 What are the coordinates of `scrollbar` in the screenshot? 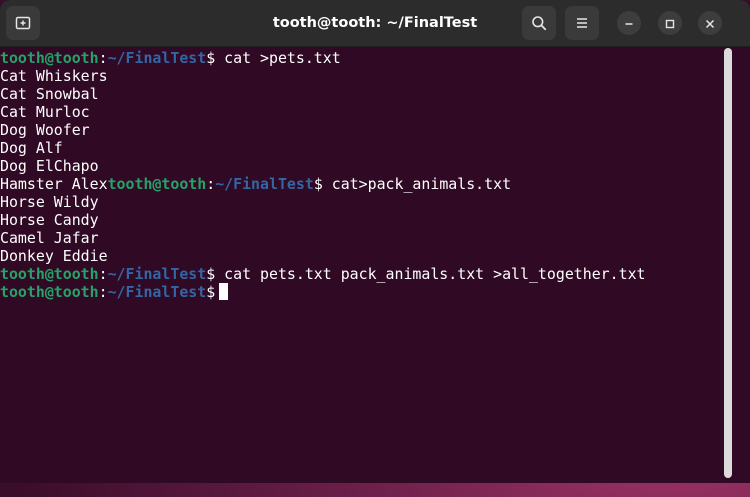 It's located at (728, 263).